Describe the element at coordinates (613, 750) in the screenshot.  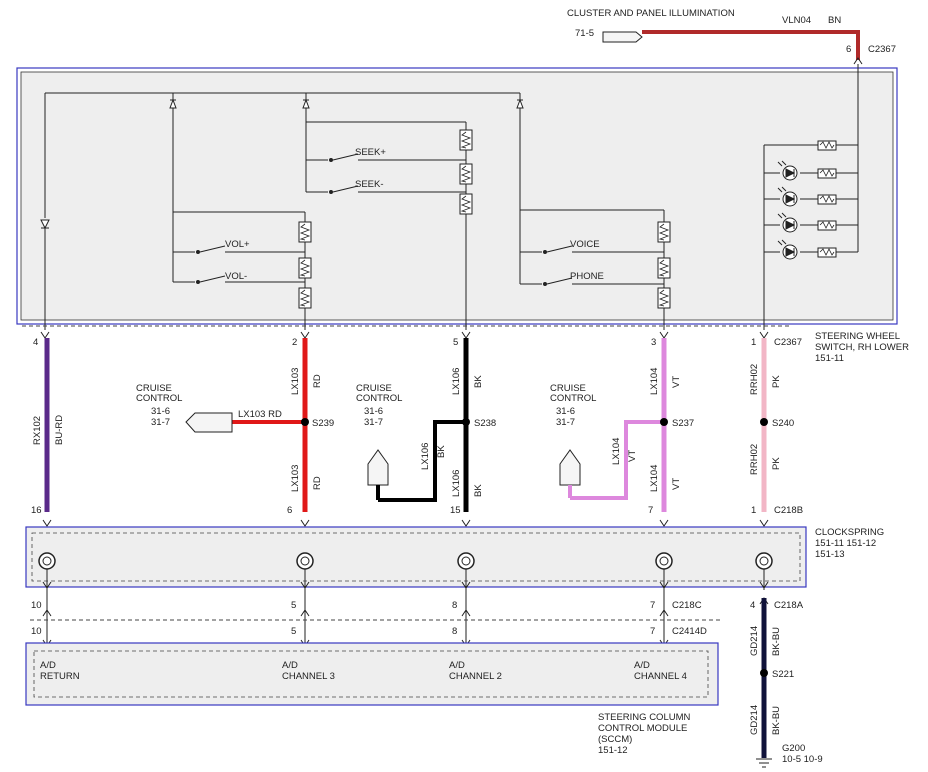
I see `sccm-name-ref: 151-12` at that location.